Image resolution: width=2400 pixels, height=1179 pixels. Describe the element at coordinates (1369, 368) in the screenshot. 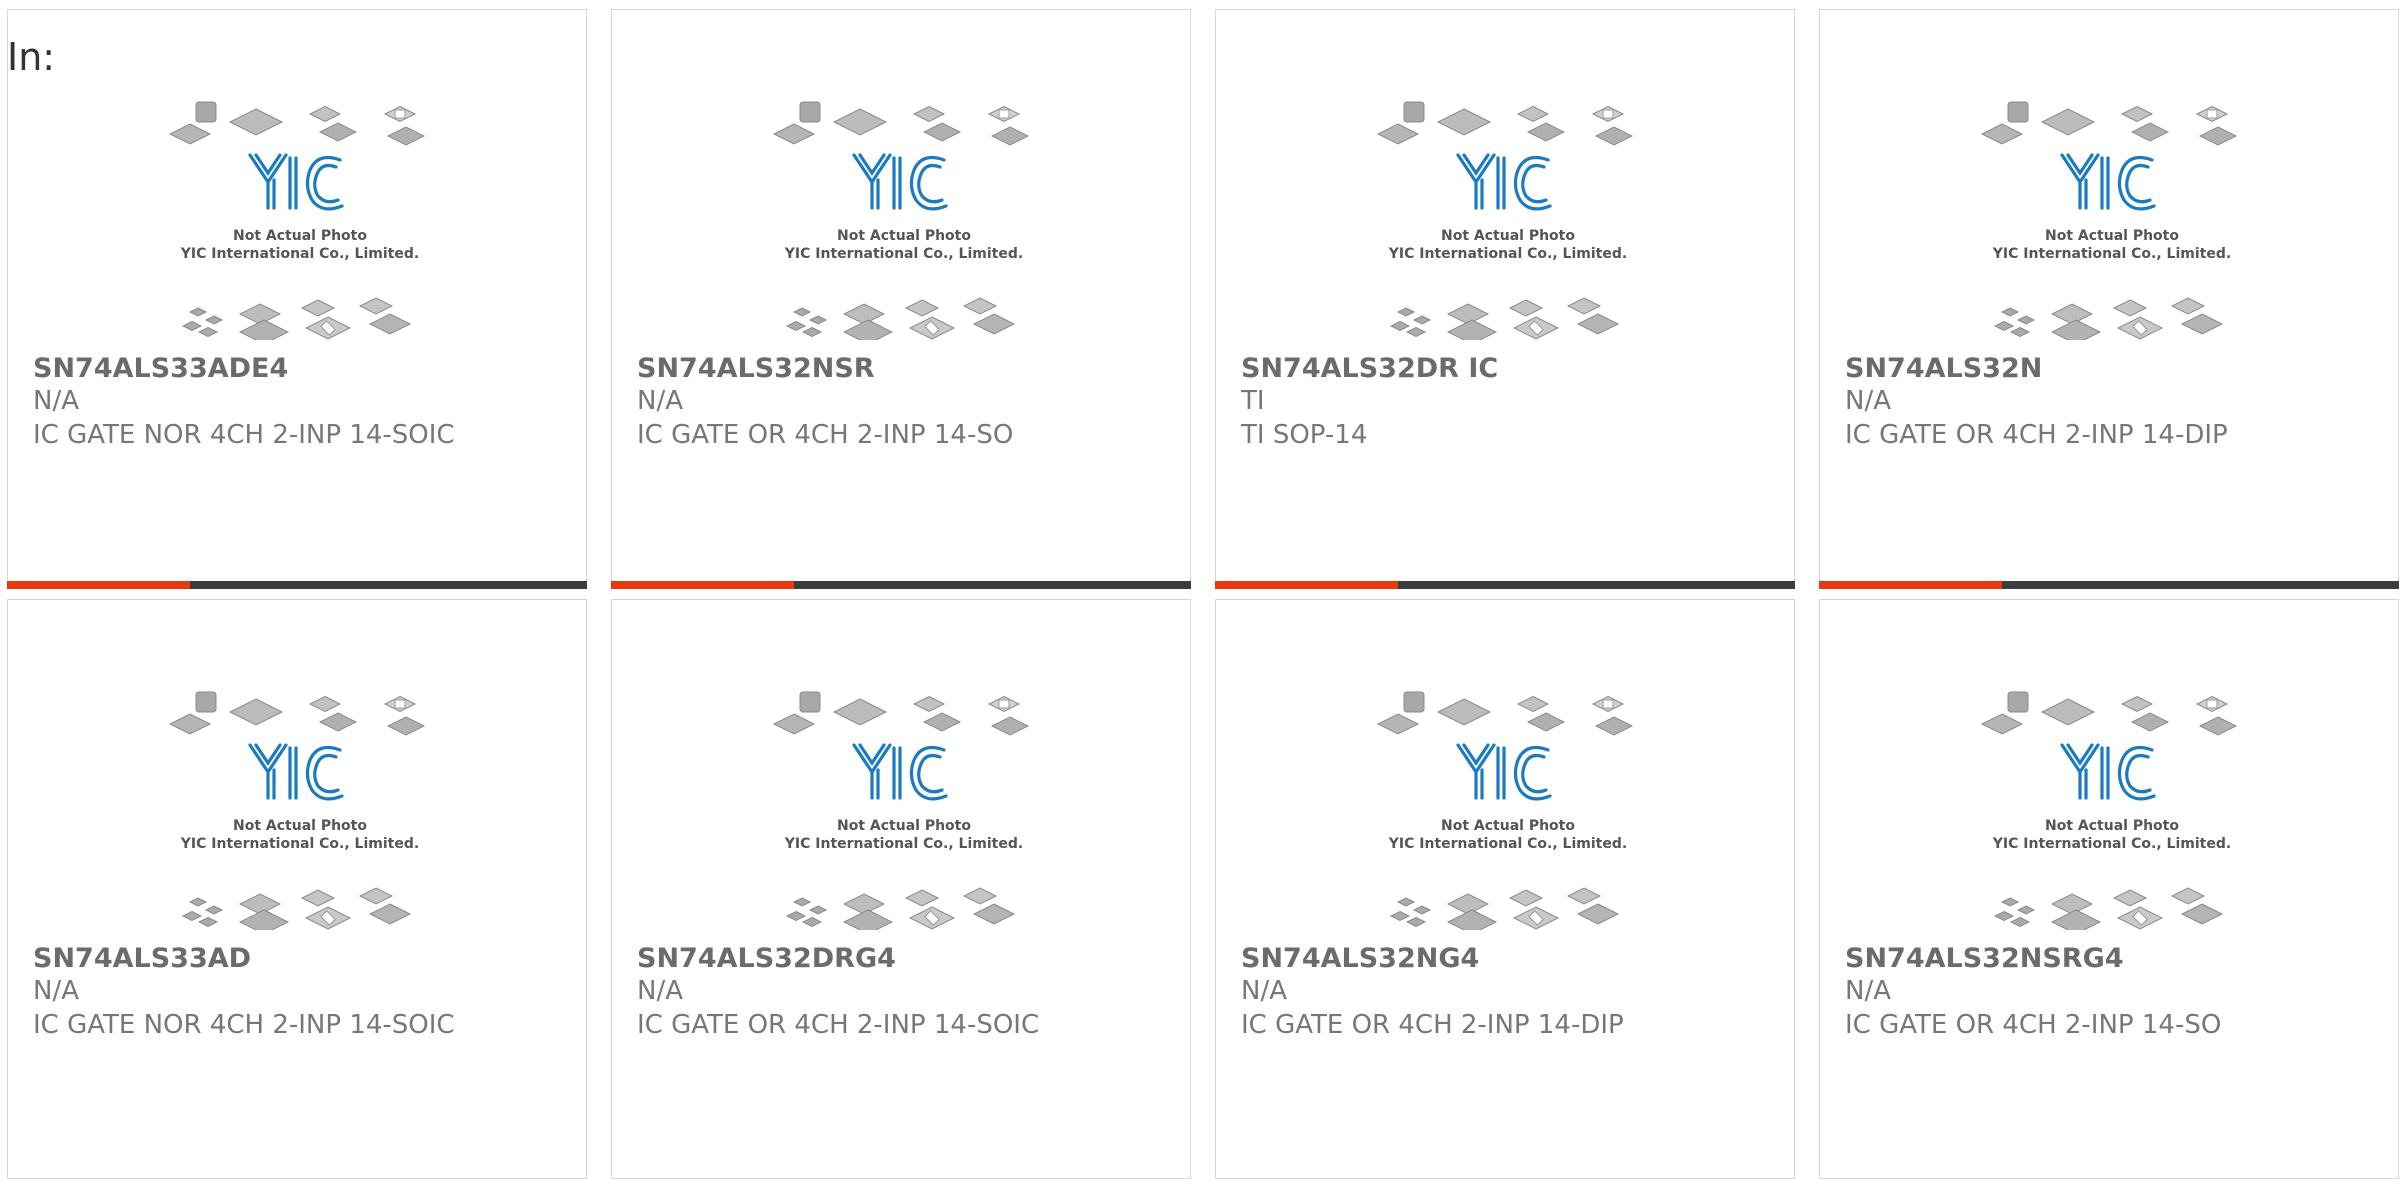

I see `product-part-number: SN74ALS32DR IC` at that location.